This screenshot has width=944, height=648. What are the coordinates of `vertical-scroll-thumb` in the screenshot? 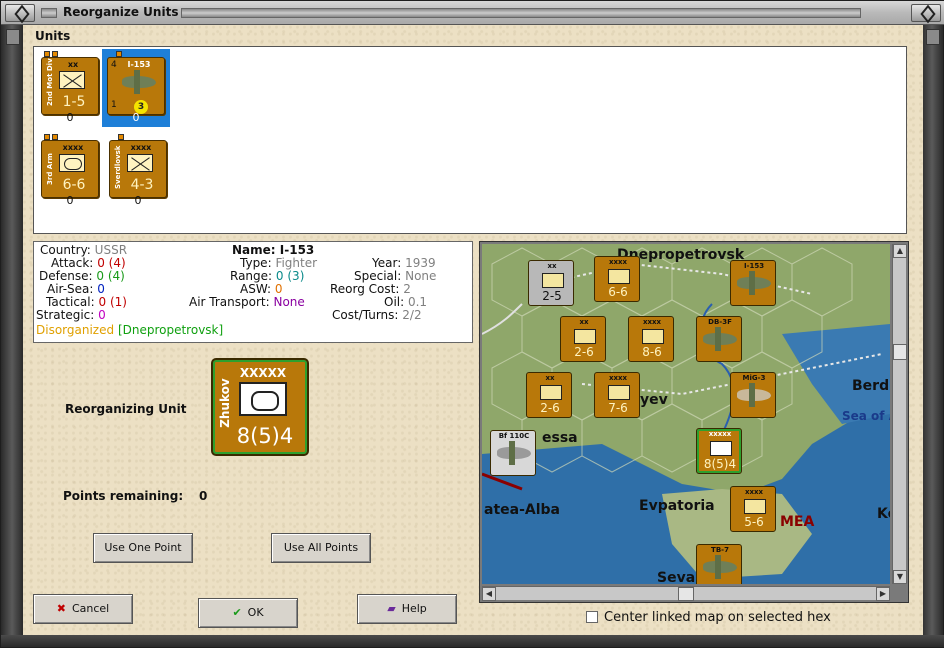 It's located at (900, 352).